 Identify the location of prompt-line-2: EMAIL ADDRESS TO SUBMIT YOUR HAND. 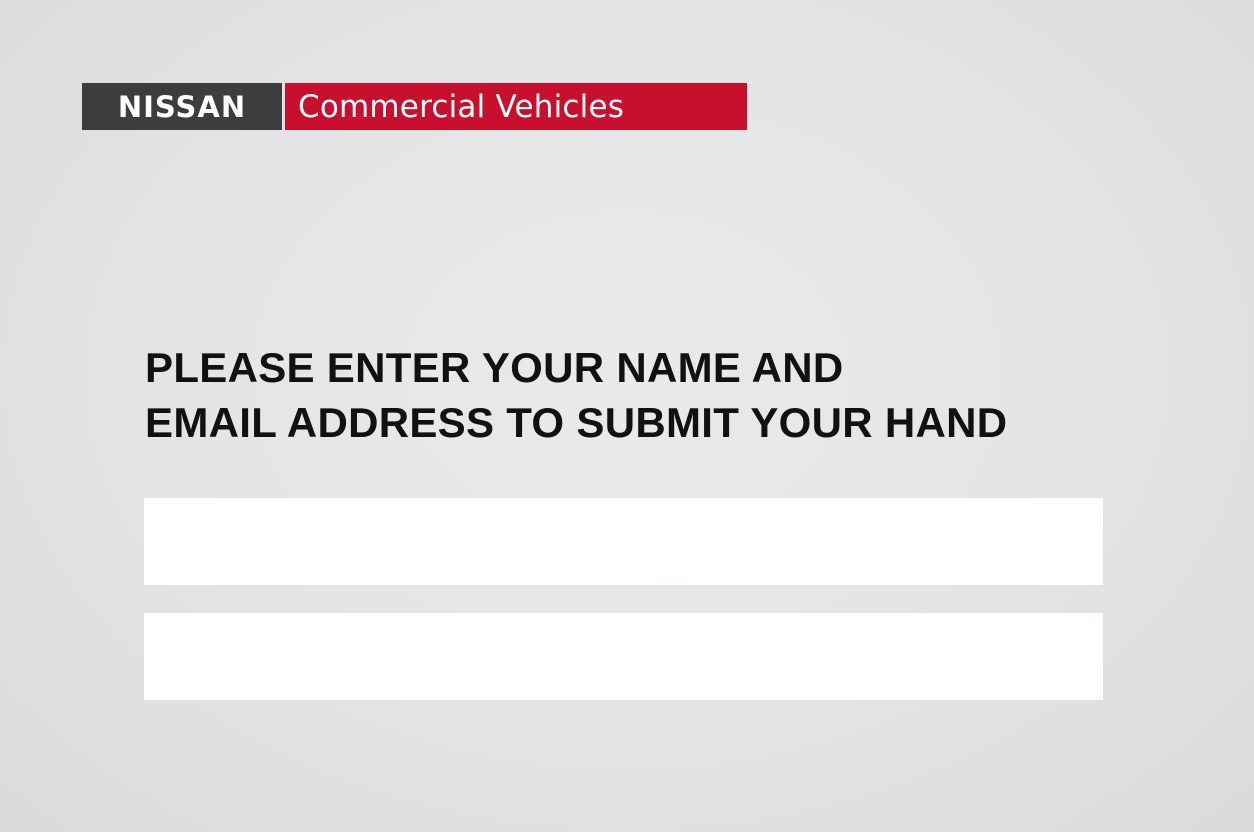
(576, 422).